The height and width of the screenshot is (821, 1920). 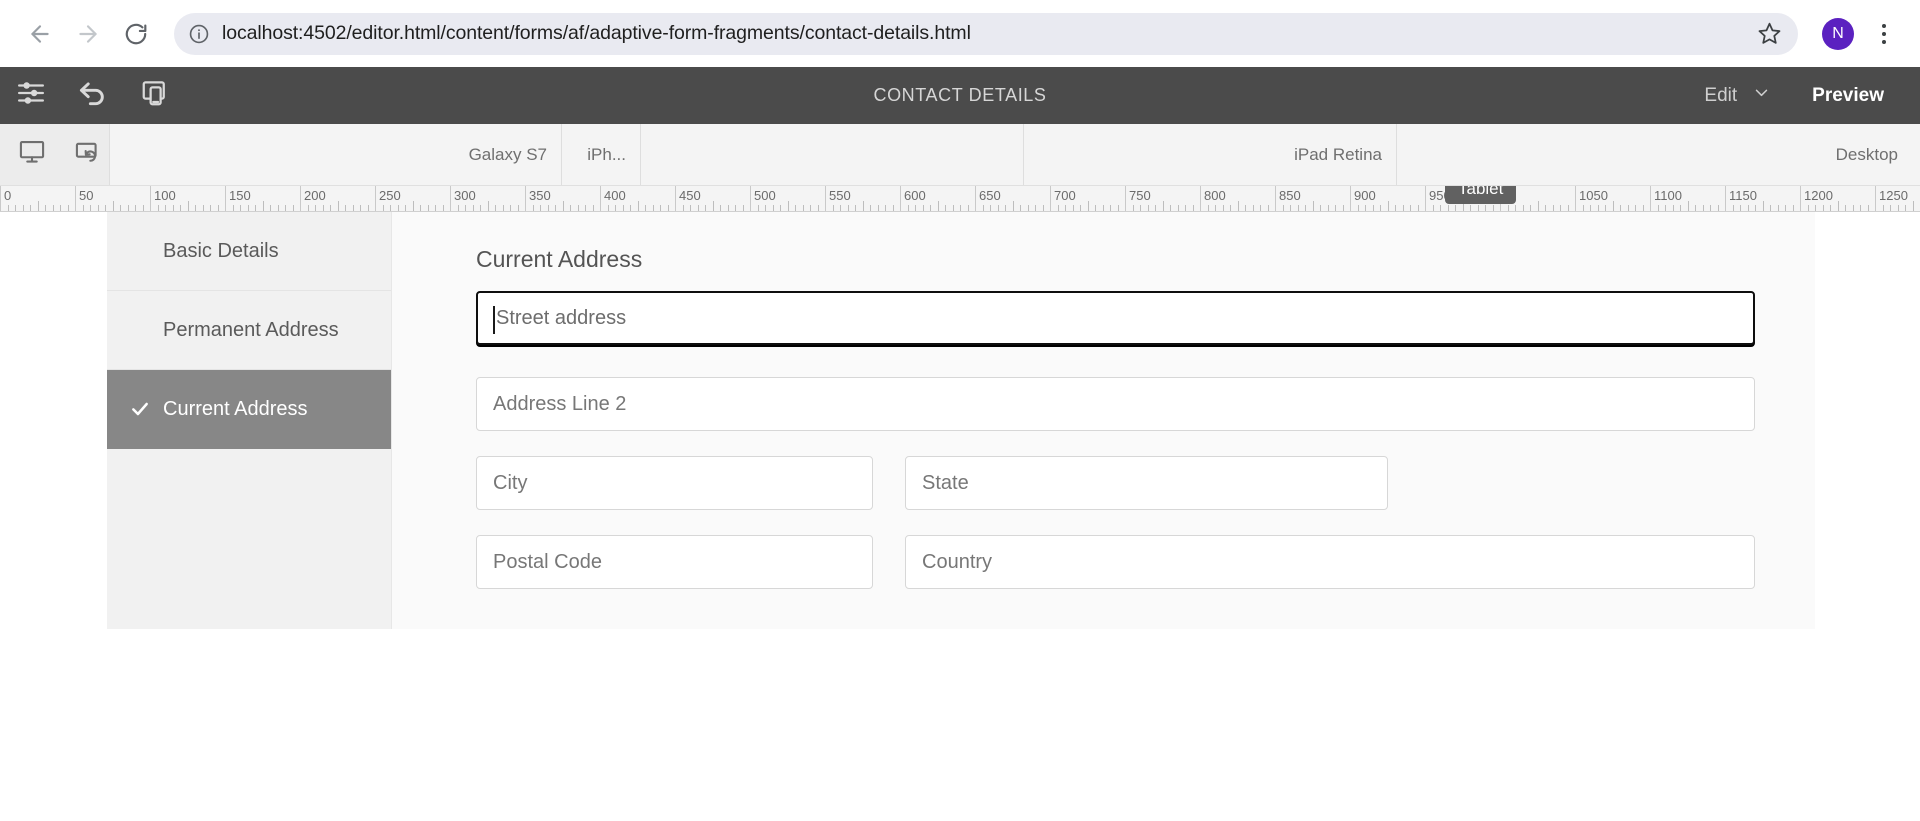 I want to click on preview-button: Preview, so click(x=1843, y=95).